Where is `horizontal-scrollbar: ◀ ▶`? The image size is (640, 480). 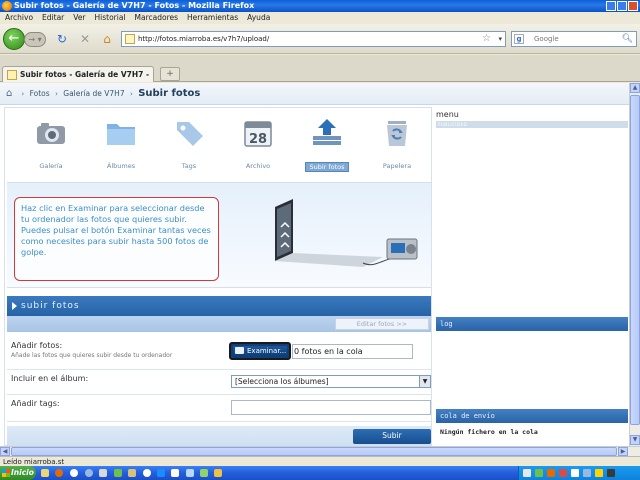 horizontal-scrollbar: ◀ ▶ is located at coordinates (320, 451).